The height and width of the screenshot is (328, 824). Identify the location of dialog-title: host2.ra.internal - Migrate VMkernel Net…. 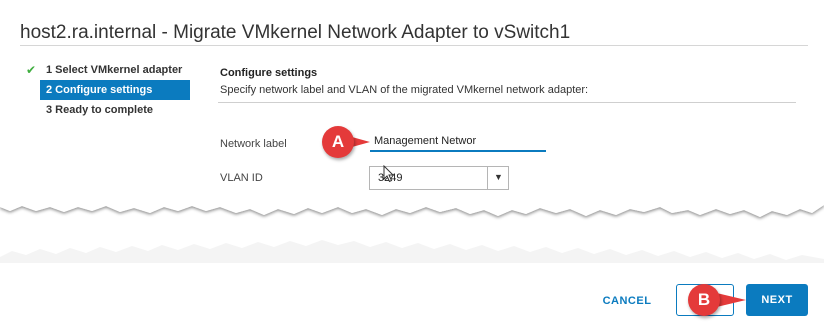
(295, 32).